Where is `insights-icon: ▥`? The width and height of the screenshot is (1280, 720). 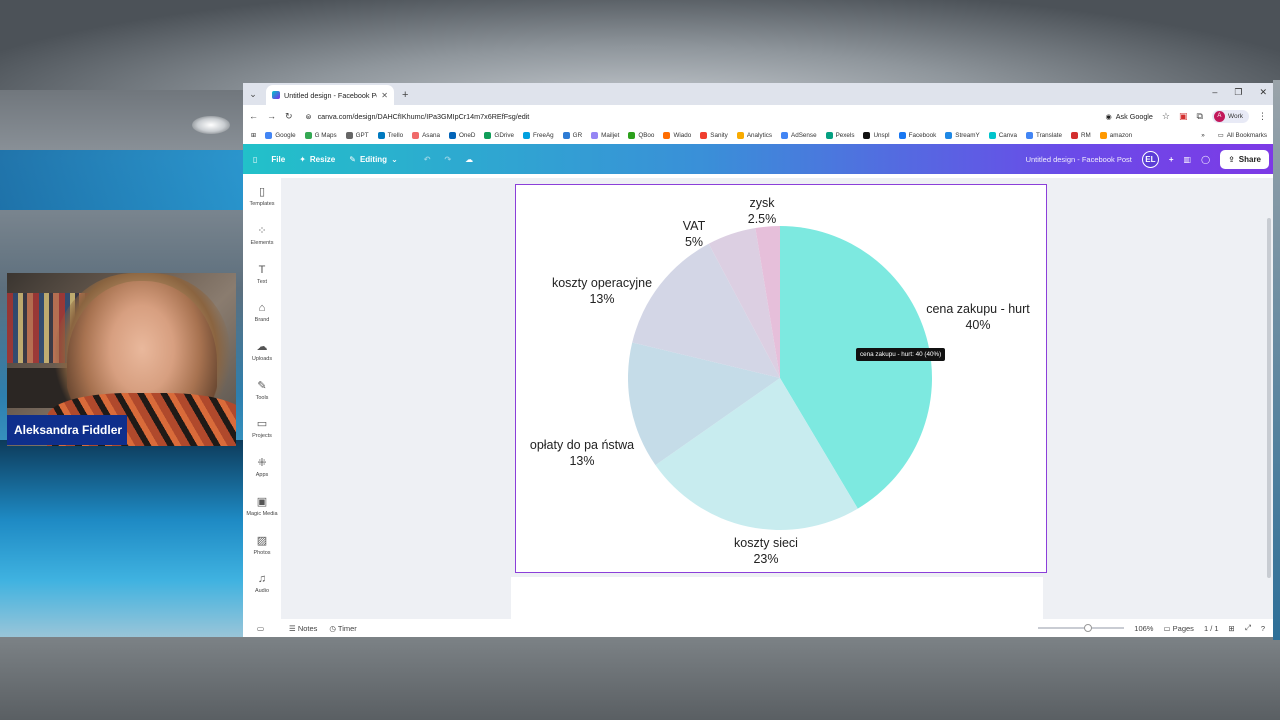 insights-icon: ▥ is located at coordinates (1188, 159).